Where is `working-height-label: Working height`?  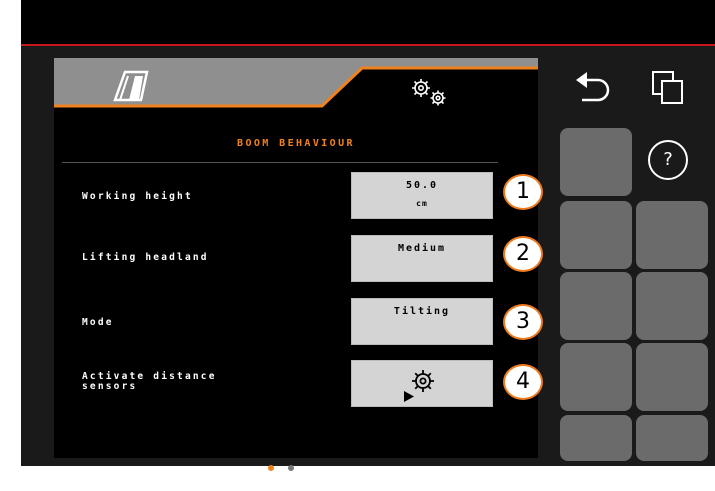 working-height-label: Working height is located at coordinates (137, 196).